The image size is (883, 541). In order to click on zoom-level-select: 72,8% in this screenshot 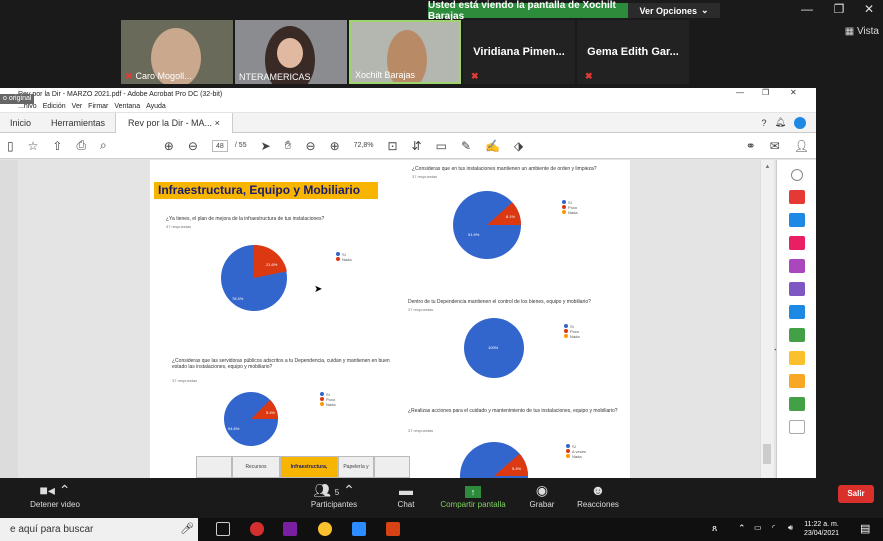, I will do `click(364, 145)`.